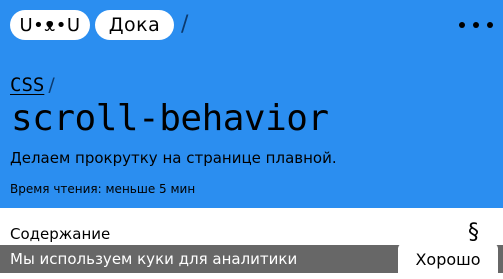 This screenshot has height=279, width=503. I want to click on page-title: scroll-behavior, so click(170, 118).